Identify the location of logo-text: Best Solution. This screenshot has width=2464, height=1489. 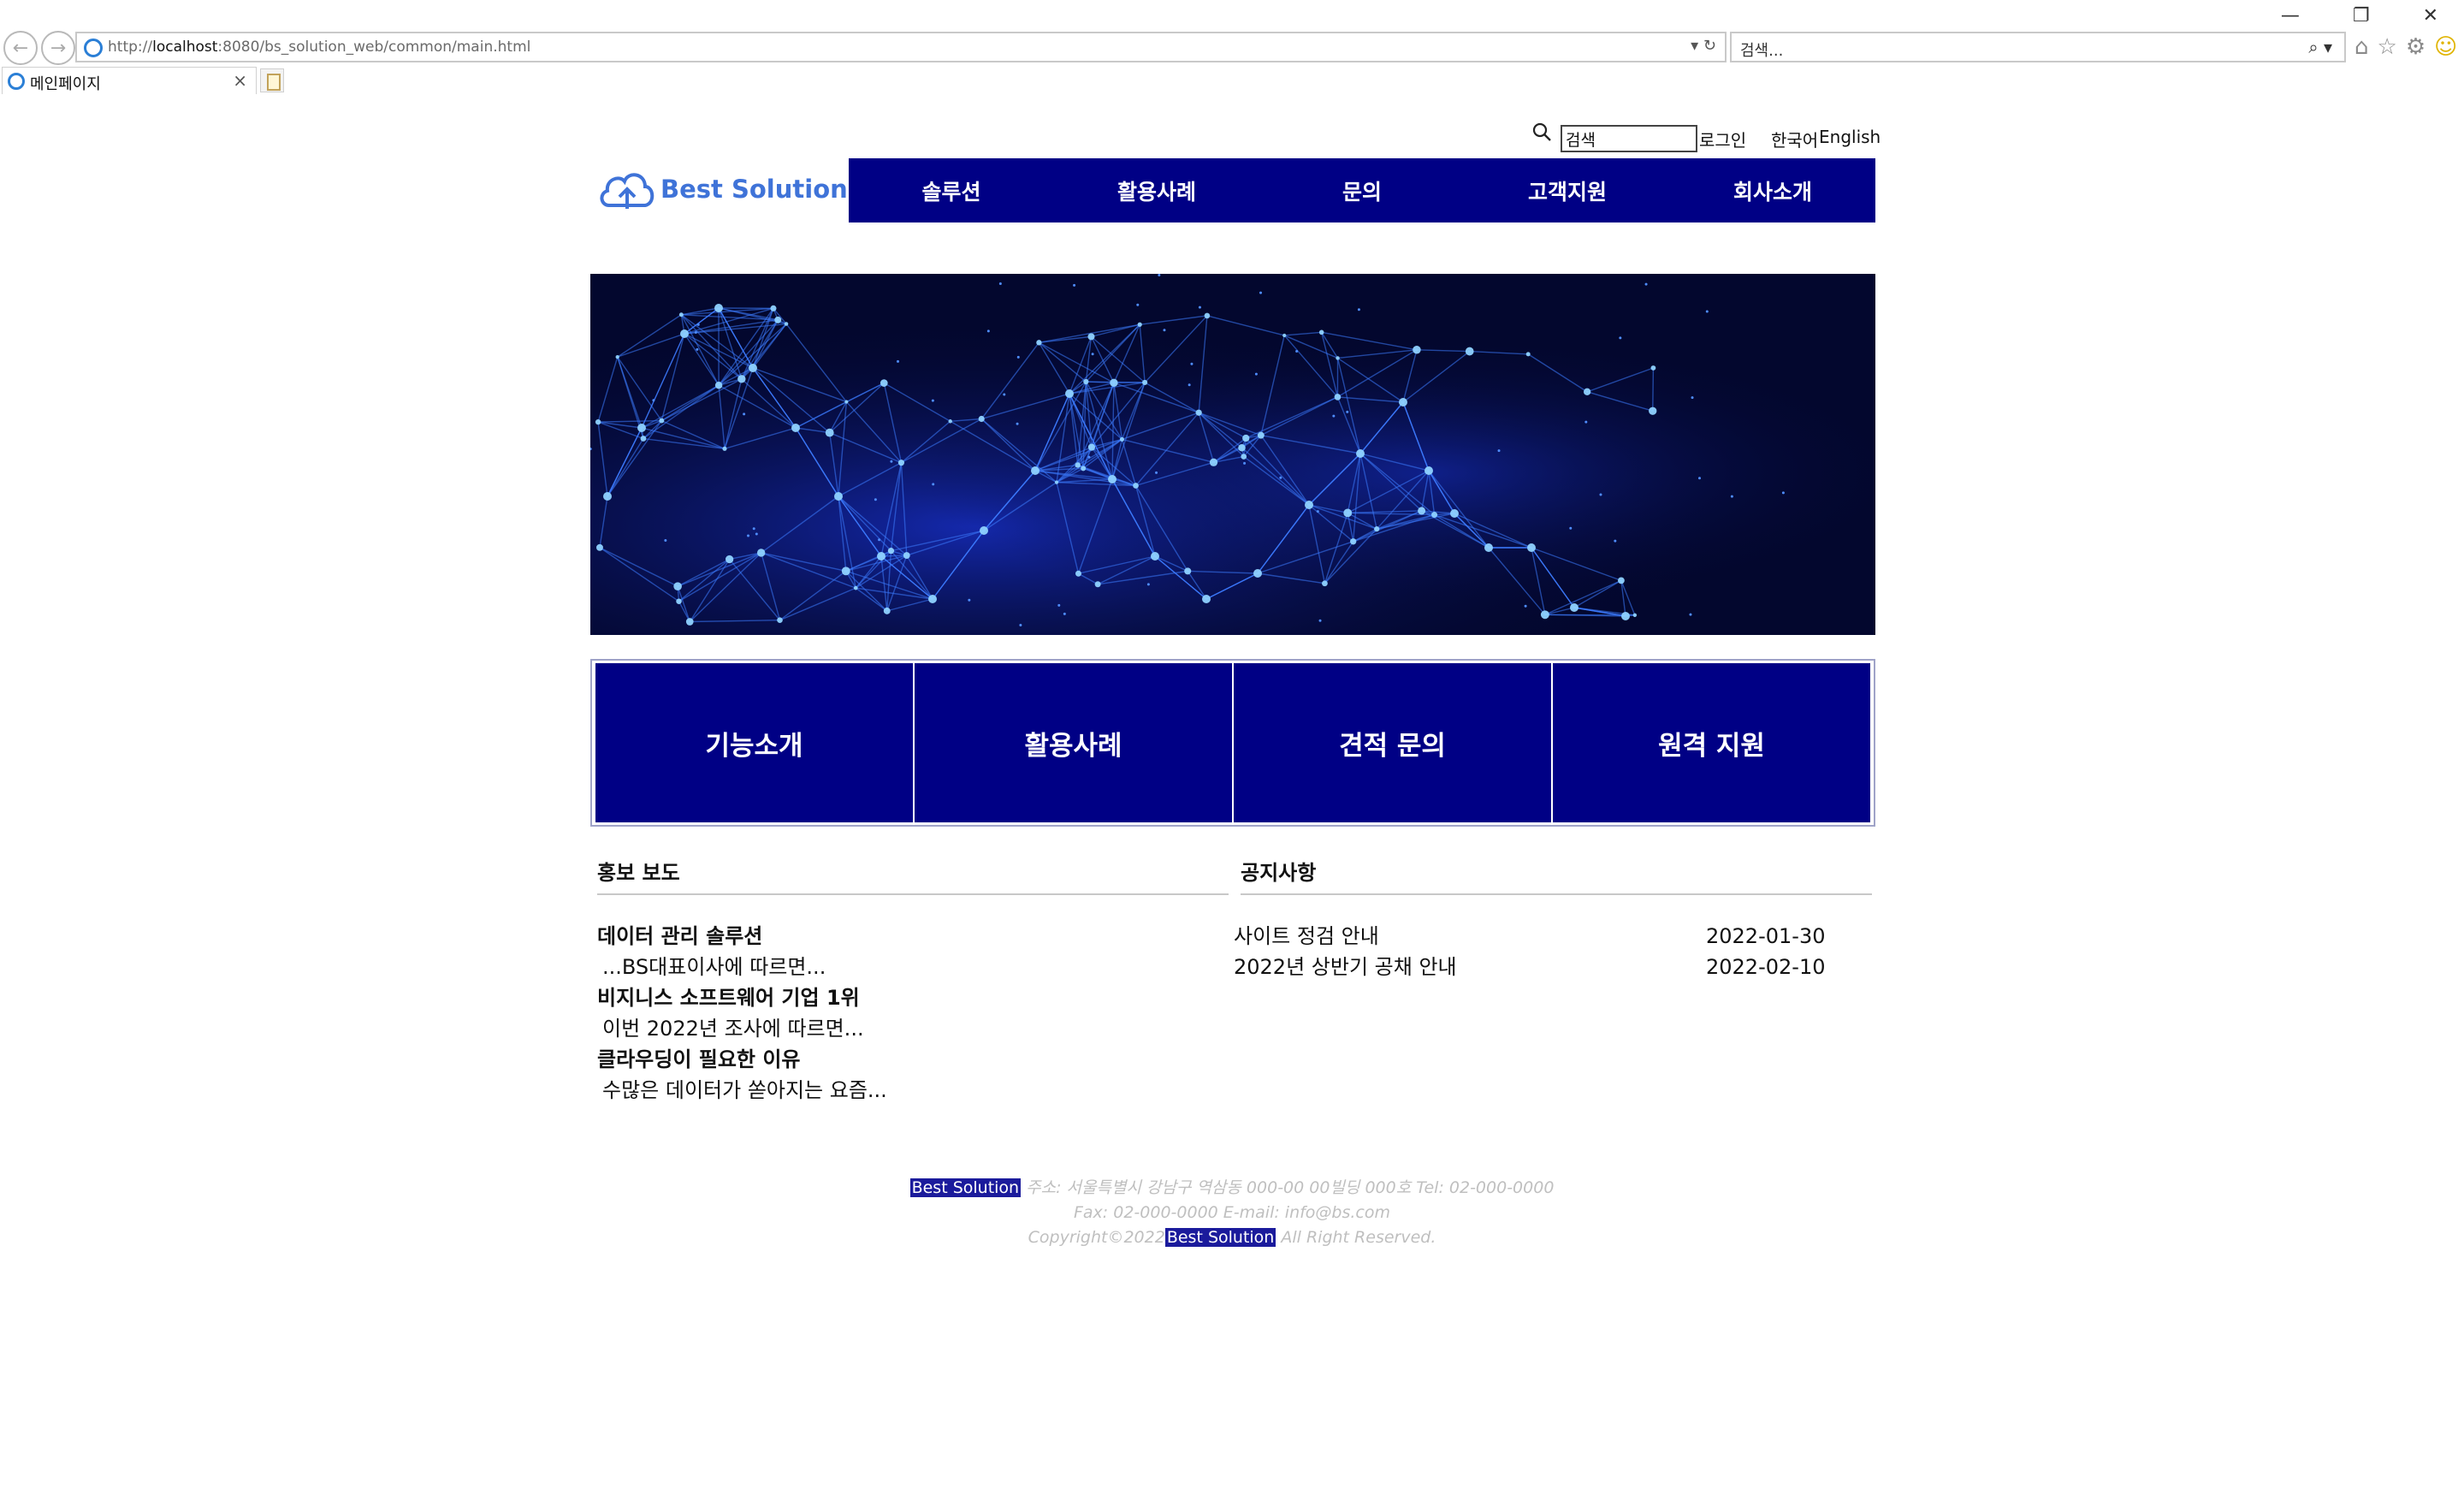
(754, 189).